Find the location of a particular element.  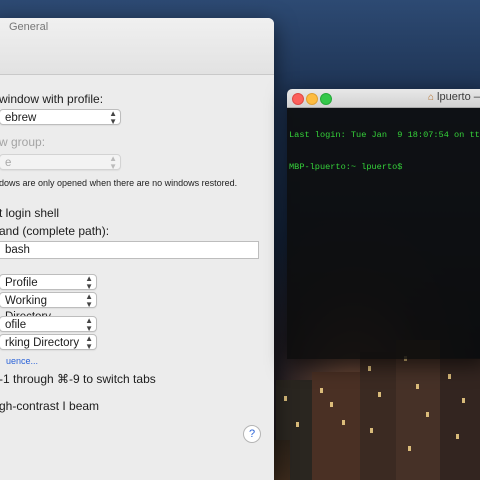

new-tab-group-value: e is located at coordinates (8, 163).